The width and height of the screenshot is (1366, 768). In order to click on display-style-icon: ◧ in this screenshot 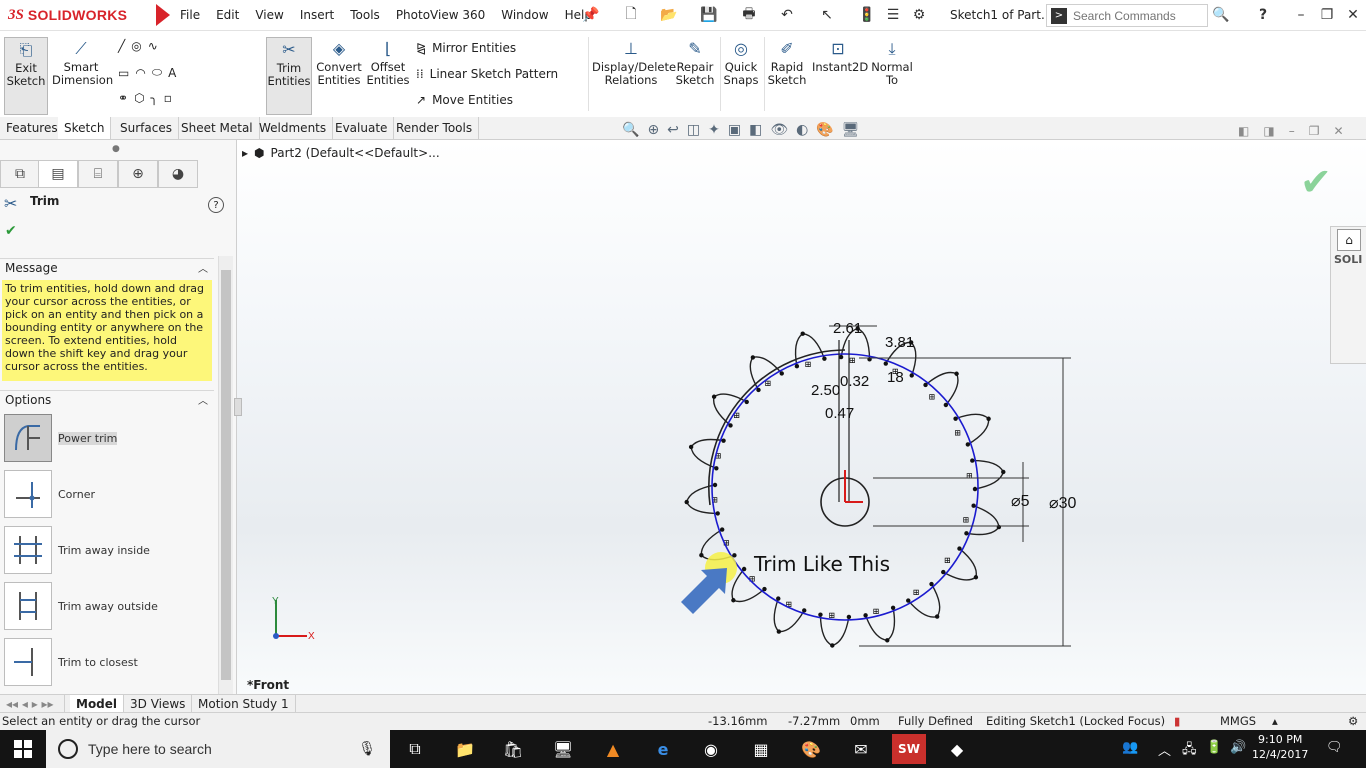, I will do `click(755, 130)`.